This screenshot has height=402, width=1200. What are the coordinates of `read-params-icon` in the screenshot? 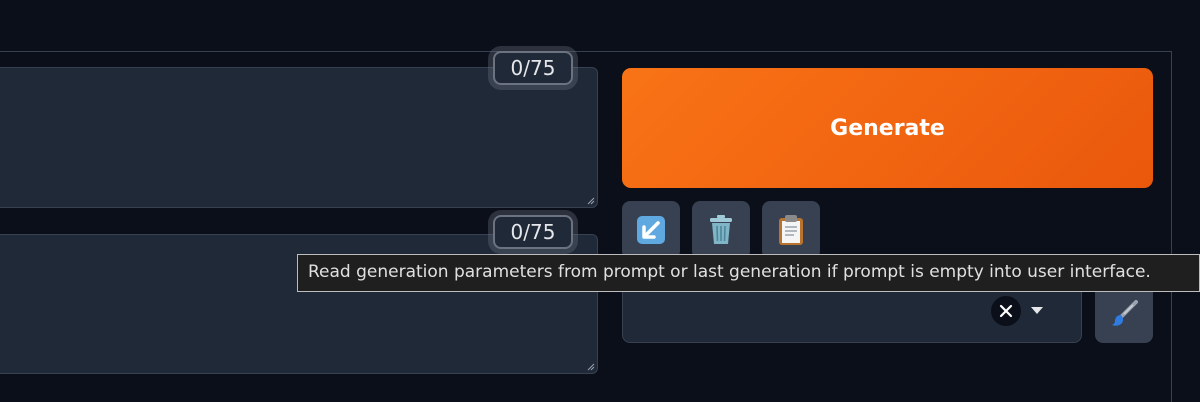 It's located at (651, 230).